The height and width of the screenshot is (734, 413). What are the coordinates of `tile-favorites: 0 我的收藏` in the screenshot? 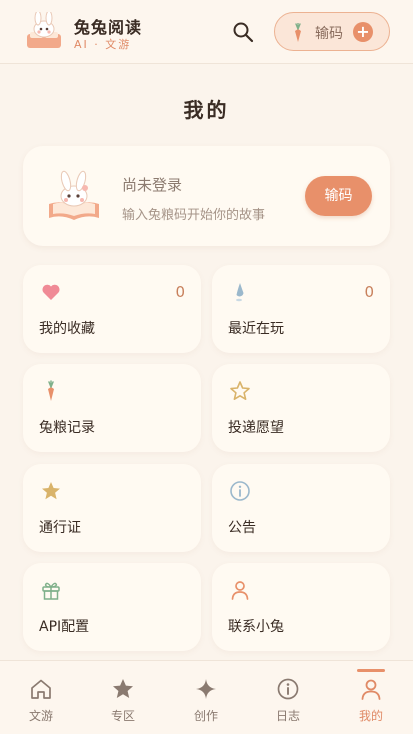 It's located at (112, 309).